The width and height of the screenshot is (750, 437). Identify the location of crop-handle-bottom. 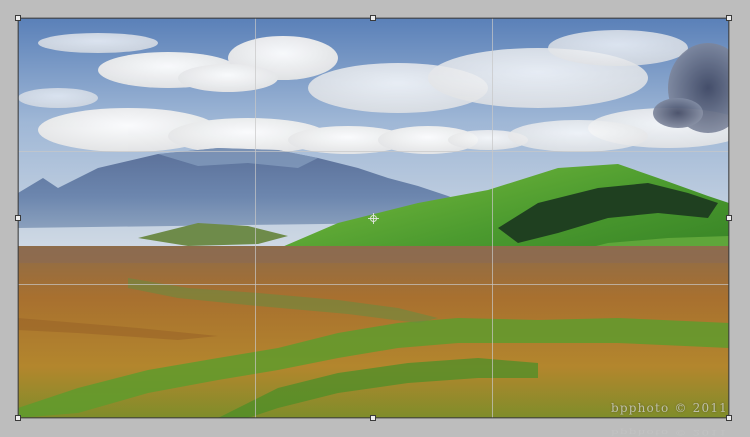
(373, 418).